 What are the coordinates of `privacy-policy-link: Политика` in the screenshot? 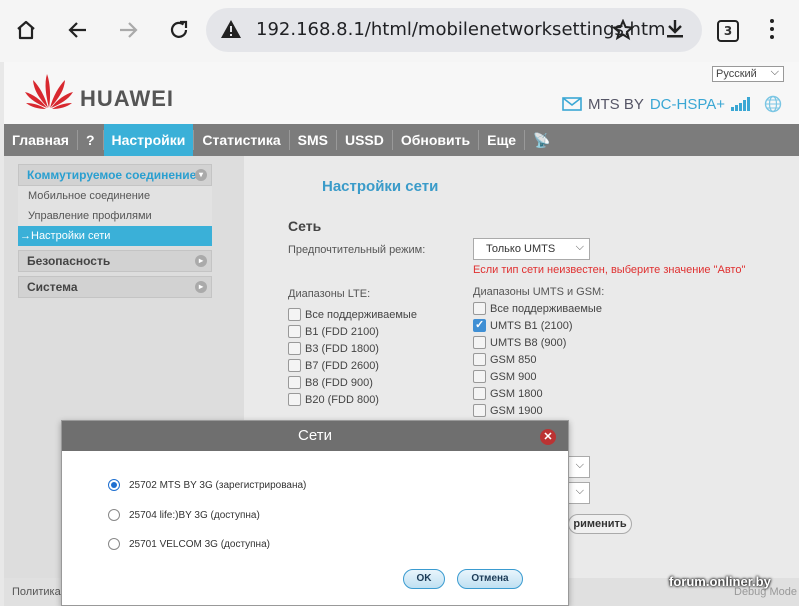 It's located at (36, 592).